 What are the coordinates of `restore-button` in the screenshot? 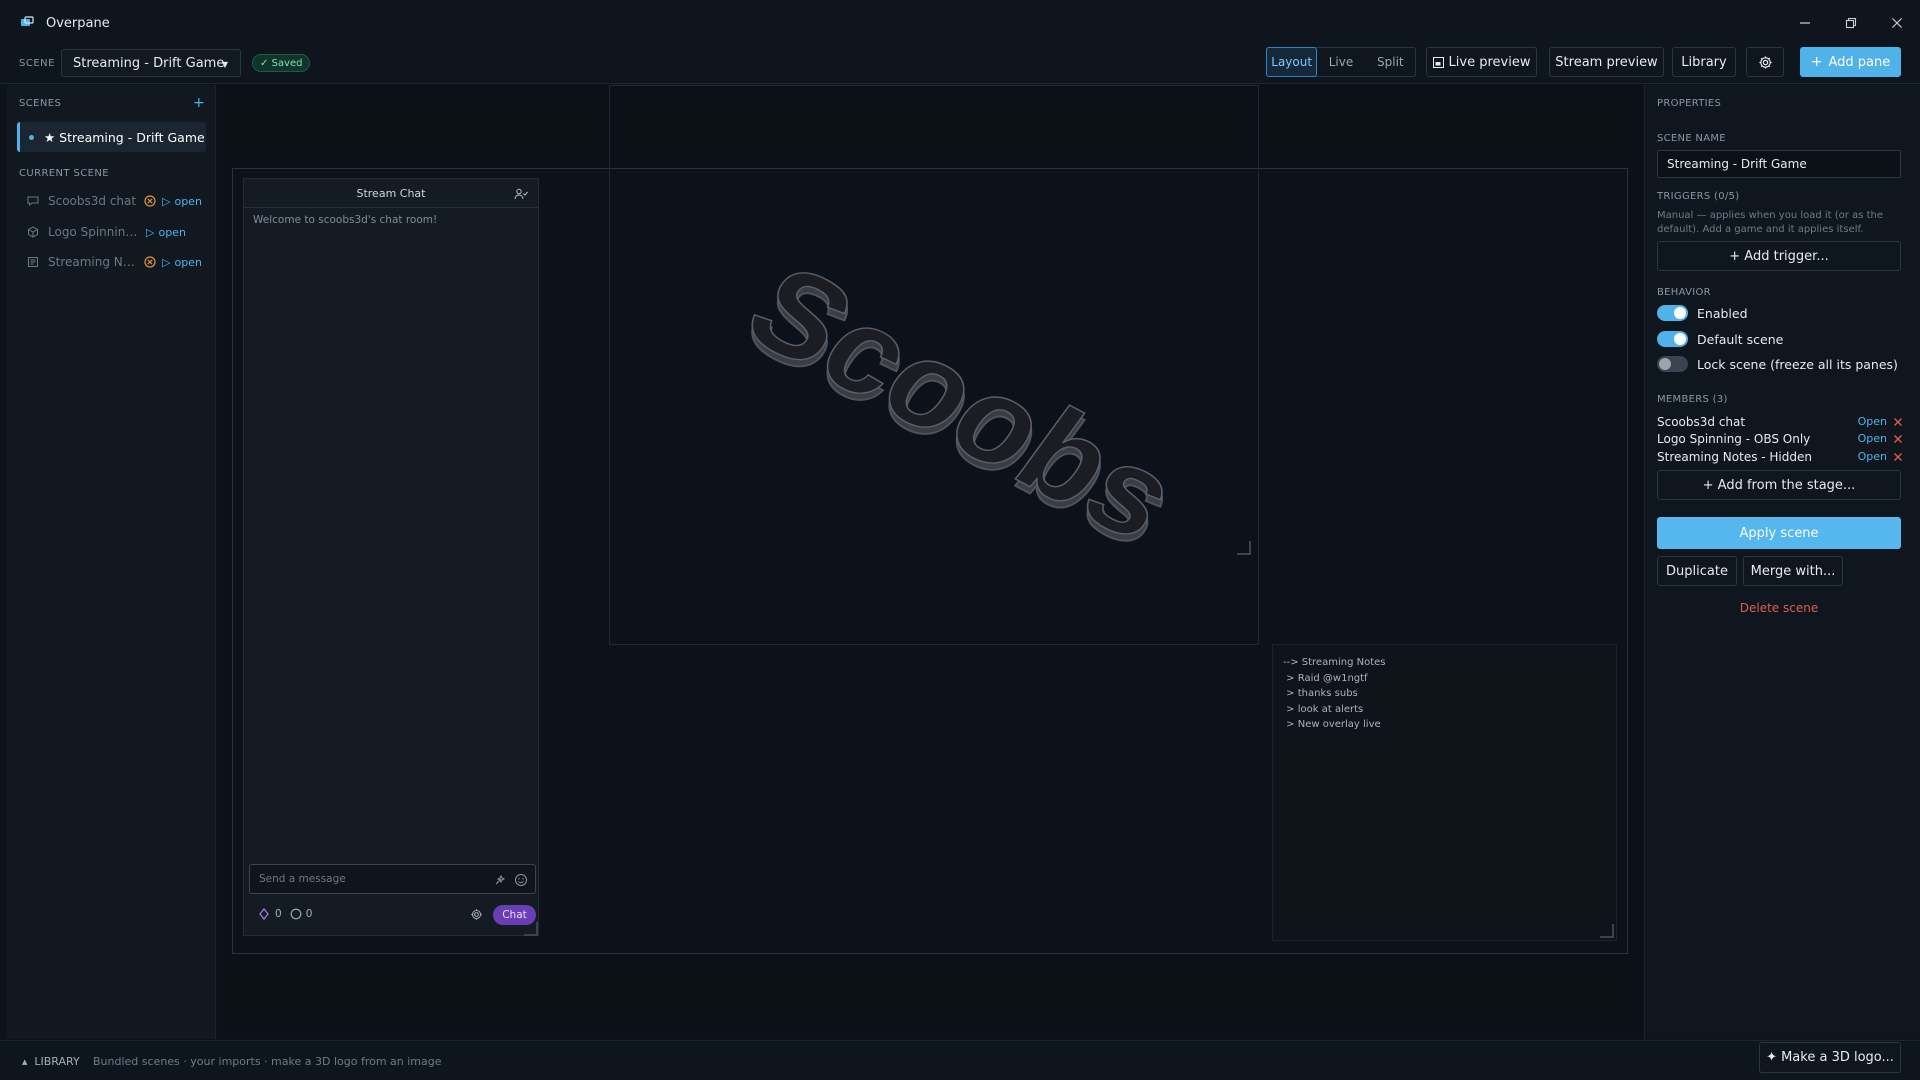 It's located at (1851, 23).